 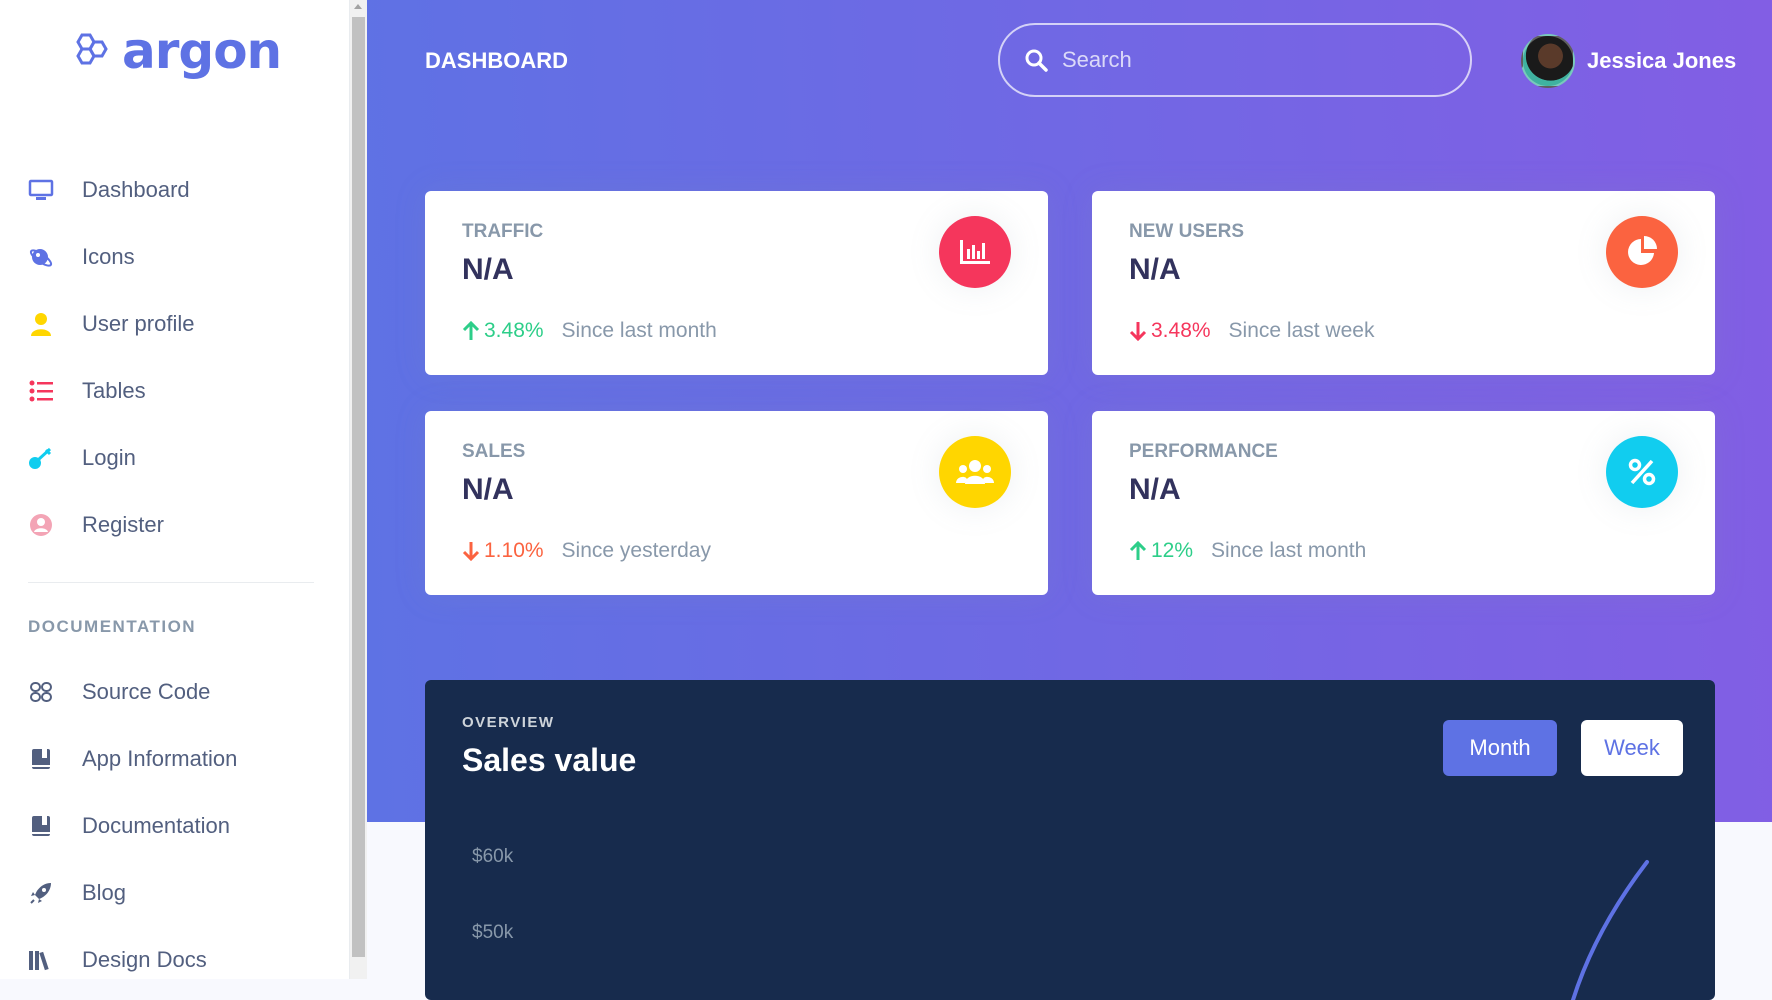 I want to click on scrollbar-thumb, so click(x=358, y=487).